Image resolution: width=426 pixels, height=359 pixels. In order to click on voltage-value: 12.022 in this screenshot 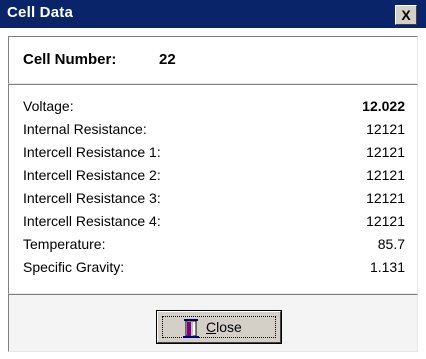, I will do `click(383, 106)`.